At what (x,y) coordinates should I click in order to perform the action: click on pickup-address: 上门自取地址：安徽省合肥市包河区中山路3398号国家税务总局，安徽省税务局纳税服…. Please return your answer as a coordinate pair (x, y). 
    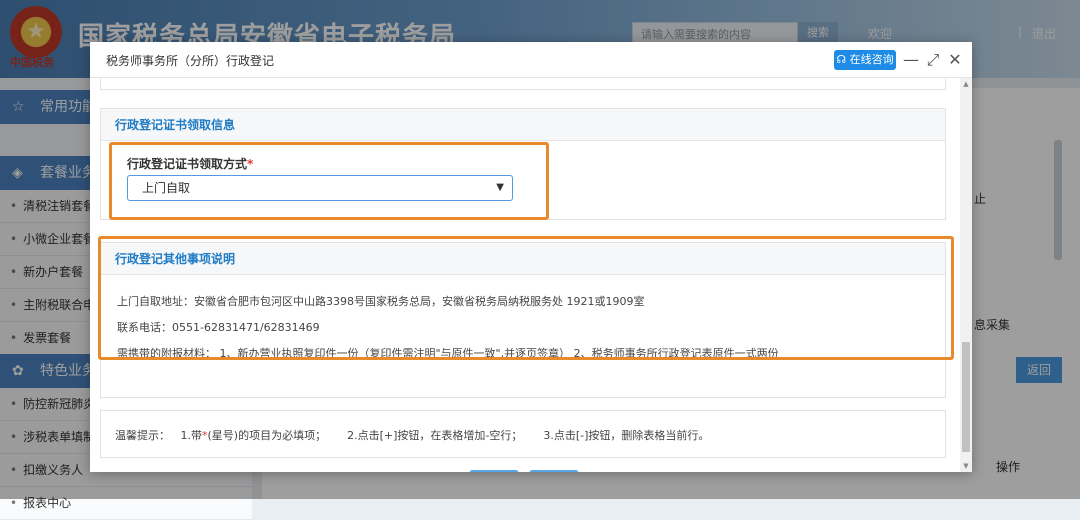
    Looking at the image, I should click on (381, 301).